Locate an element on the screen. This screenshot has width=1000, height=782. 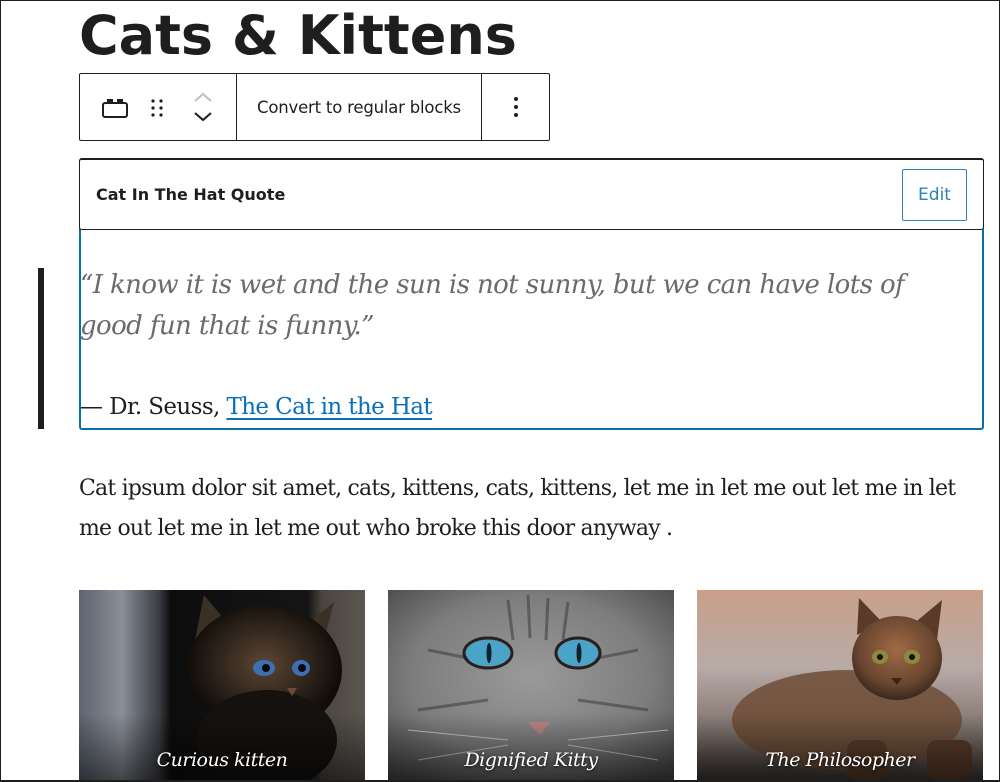
chevron-up-icon is located at coordinates (203, 97).